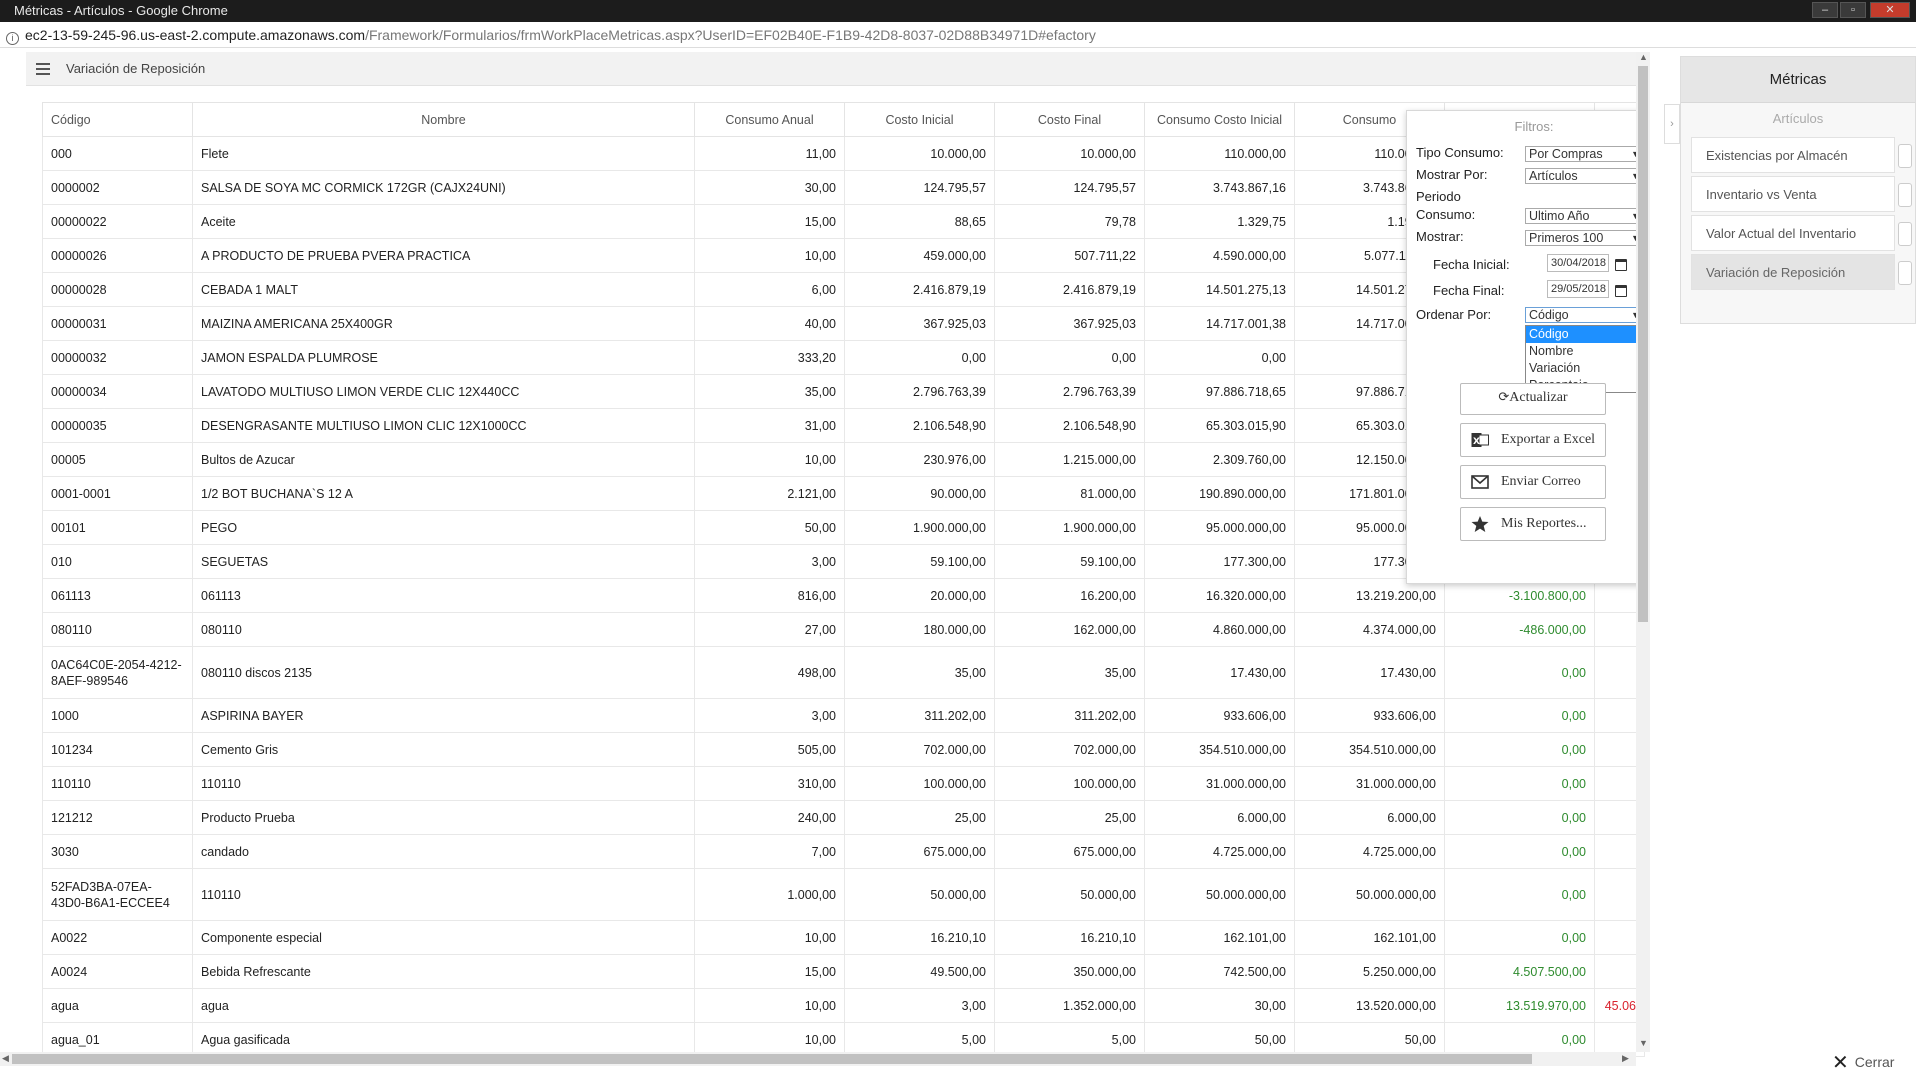 This screenshot has height=1080, width=1916. What do you see at coordinates (443, 527) in the screenshot?
I see `cell-nombre: PEGO` at bounding box center [443, 527].